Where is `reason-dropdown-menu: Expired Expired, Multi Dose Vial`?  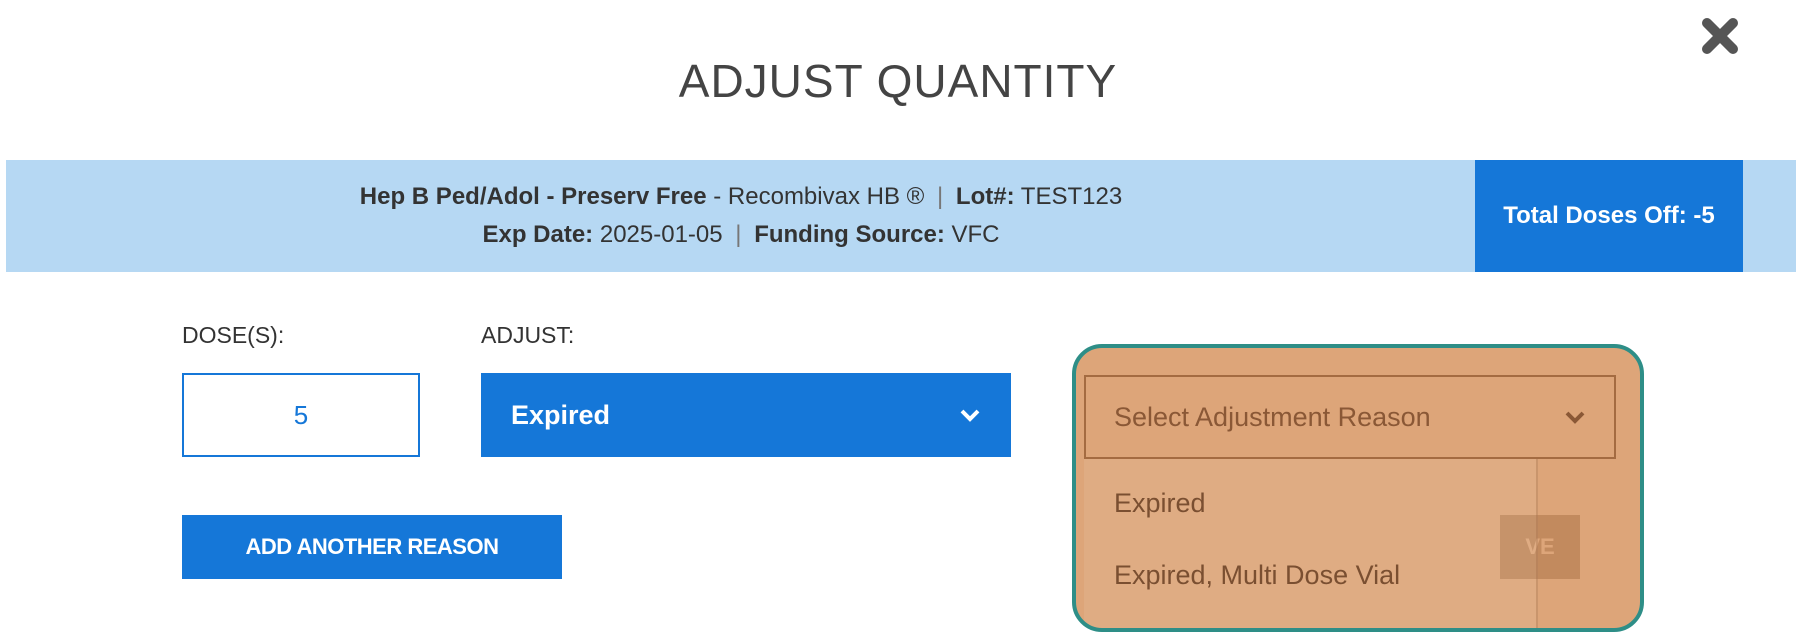 reason-dropdown-menu: Expired Expired, Multi Dose Vial is located at coordinates (1311, 543).